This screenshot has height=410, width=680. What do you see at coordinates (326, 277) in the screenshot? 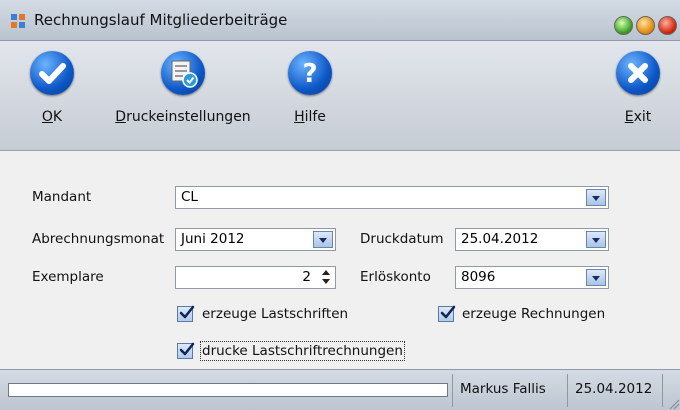
I see `spinner-arrows-icon` at bounding box center [326, 277].